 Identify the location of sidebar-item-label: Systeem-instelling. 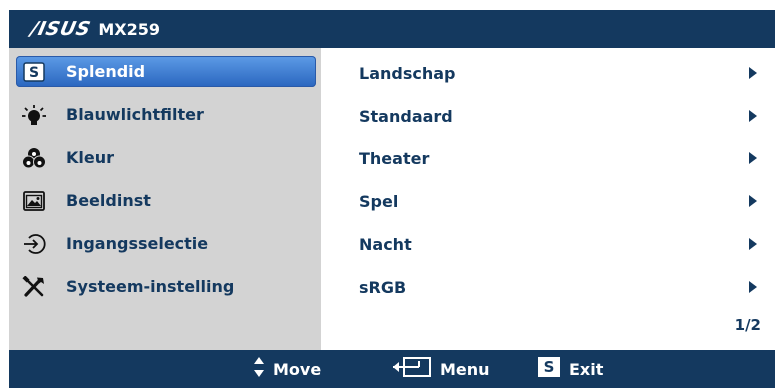
(150, 286).